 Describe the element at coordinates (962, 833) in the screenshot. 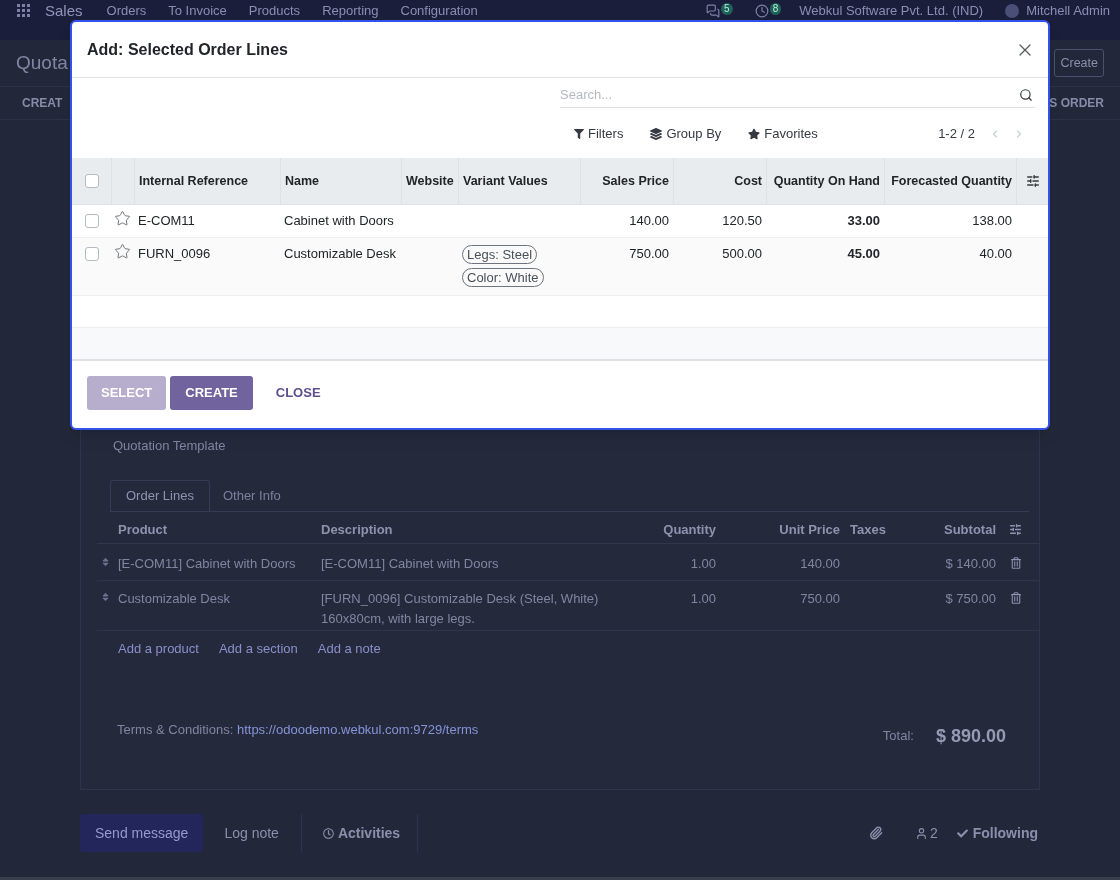

I see `check-icon` at that location.